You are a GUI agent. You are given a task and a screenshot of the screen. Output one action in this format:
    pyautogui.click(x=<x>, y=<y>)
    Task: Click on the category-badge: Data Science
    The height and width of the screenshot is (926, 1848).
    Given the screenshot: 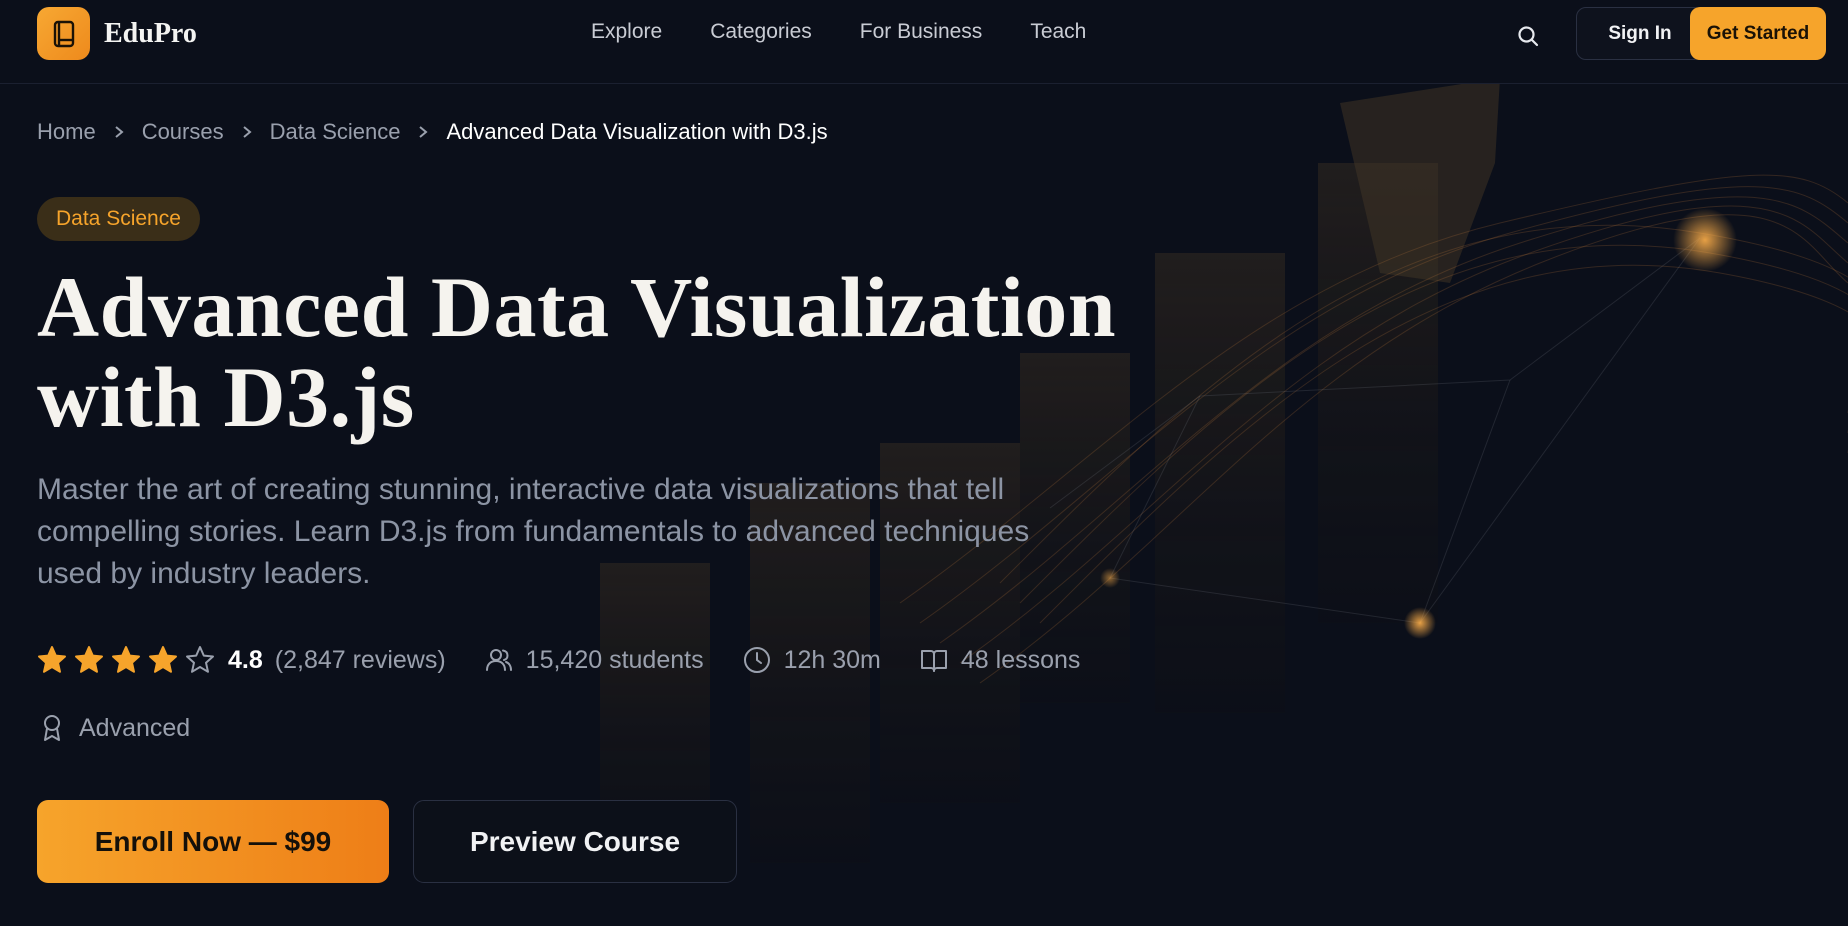 What is the action you would take?
    pyautogui.click(x=118, y=219)
    